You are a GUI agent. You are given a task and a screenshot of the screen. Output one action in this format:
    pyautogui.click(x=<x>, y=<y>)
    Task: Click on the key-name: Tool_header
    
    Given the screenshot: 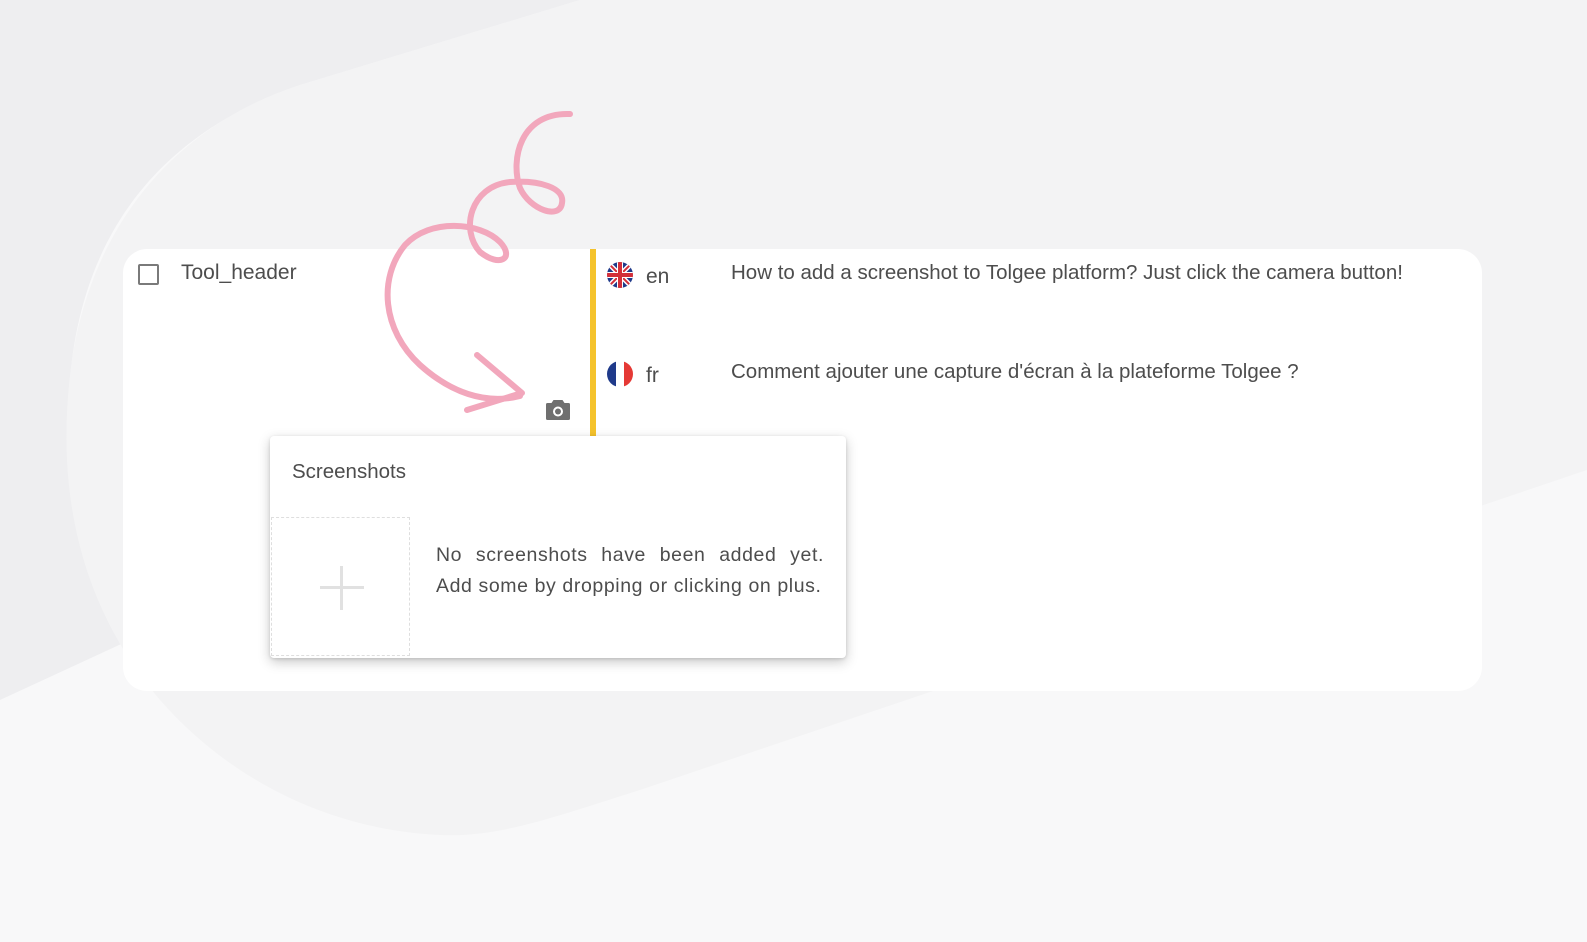 What is the action you would take?
    pyautogui.click(x=239, y=272)
    